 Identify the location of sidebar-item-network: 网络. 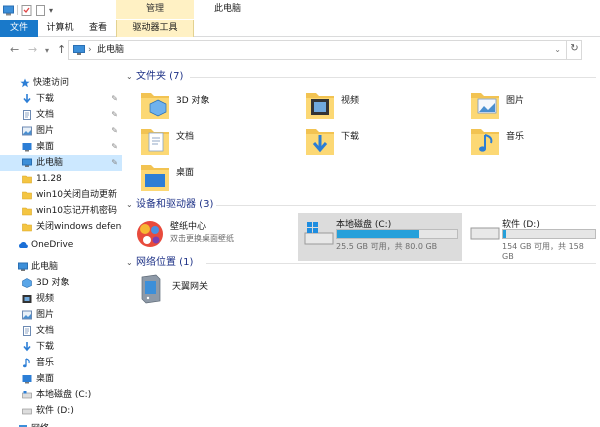
(61, 424).